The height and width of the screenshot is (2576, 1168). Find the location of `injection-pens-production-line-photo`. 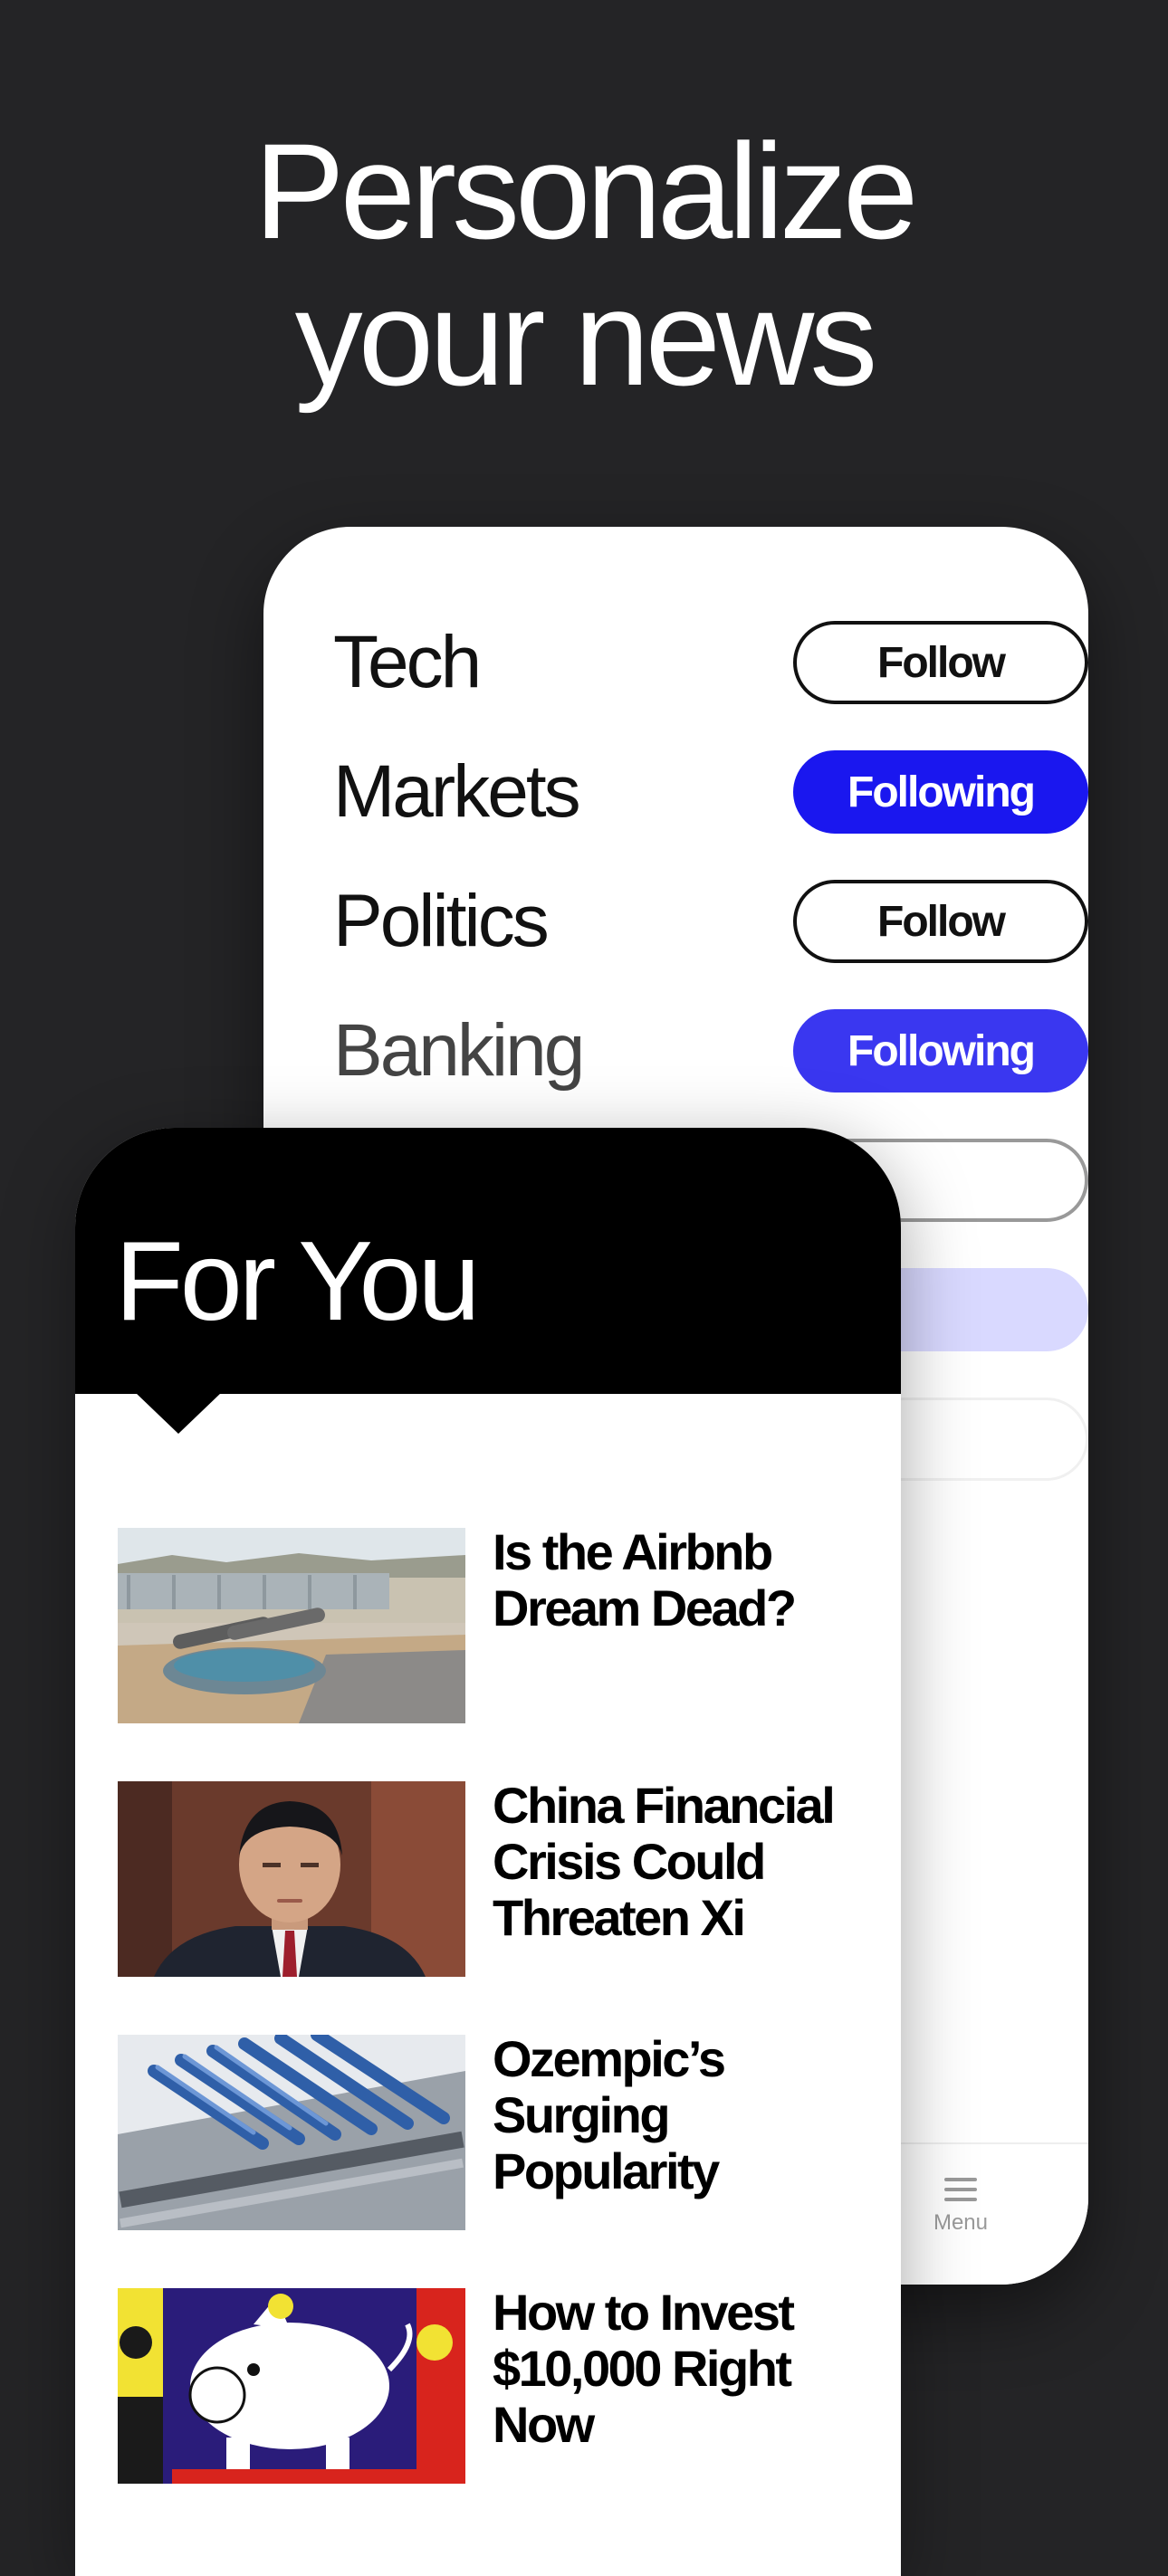

injection-pens-production-line-photo is located at coordinates (291, 2132).